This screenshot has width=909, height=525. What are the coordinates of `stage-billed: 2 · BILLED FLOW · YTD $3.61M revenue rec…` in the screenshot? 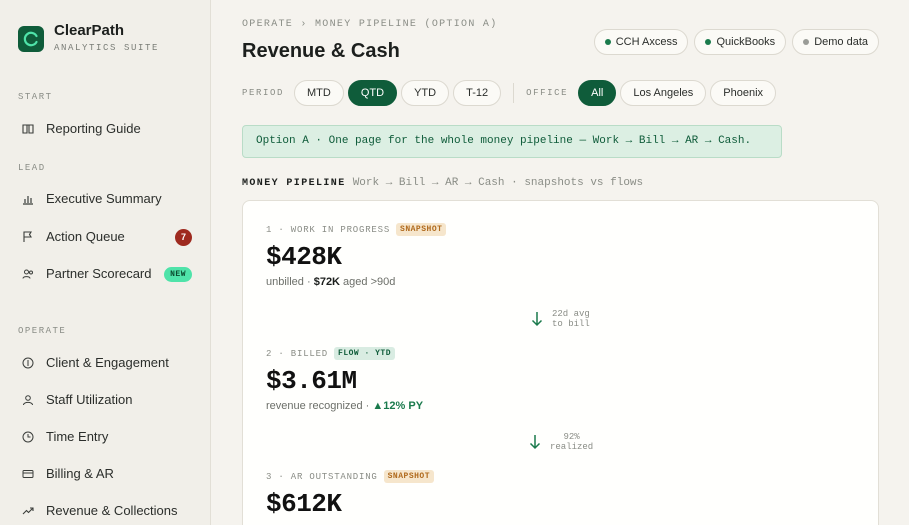 It's located at (344, 379).